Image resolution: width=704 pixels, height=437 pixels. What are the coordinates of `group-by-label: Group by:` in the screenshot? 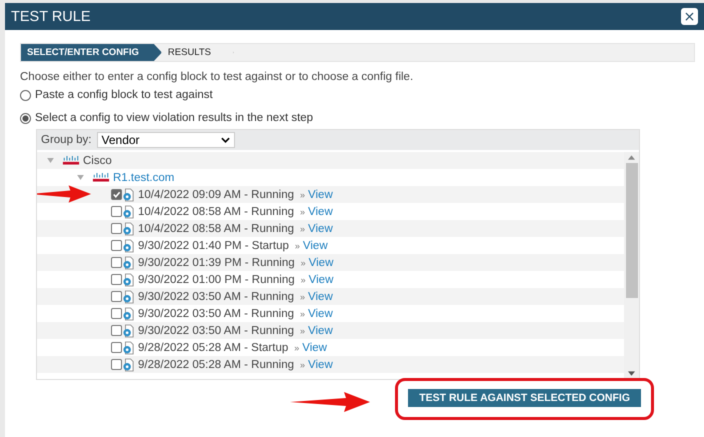 It's located at (66, 140).